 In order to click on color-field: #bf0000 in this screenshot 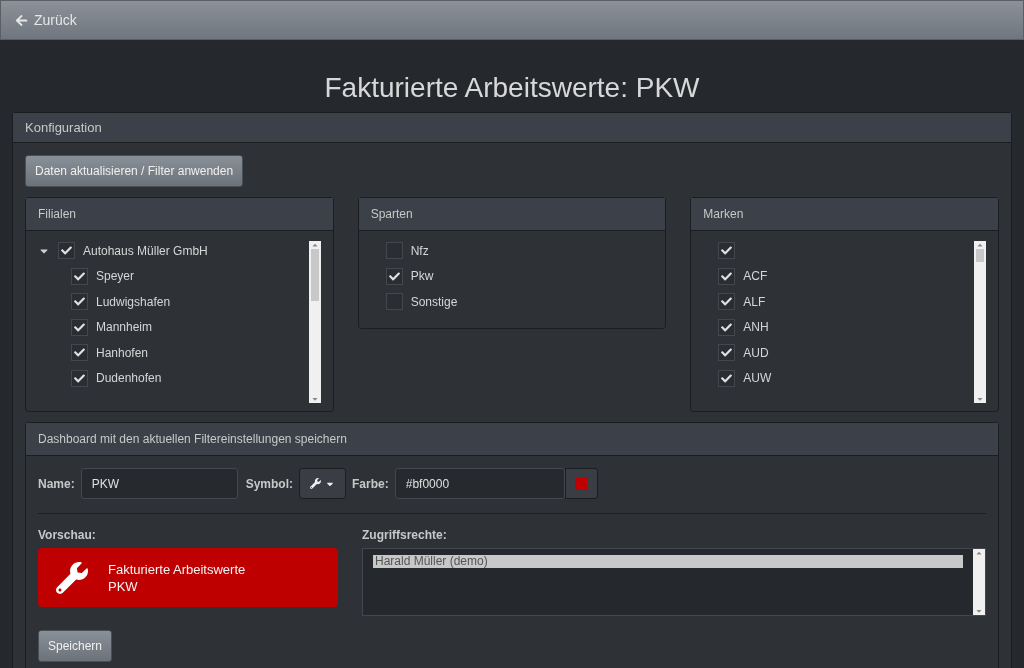, I will do `click(479, 483)`.